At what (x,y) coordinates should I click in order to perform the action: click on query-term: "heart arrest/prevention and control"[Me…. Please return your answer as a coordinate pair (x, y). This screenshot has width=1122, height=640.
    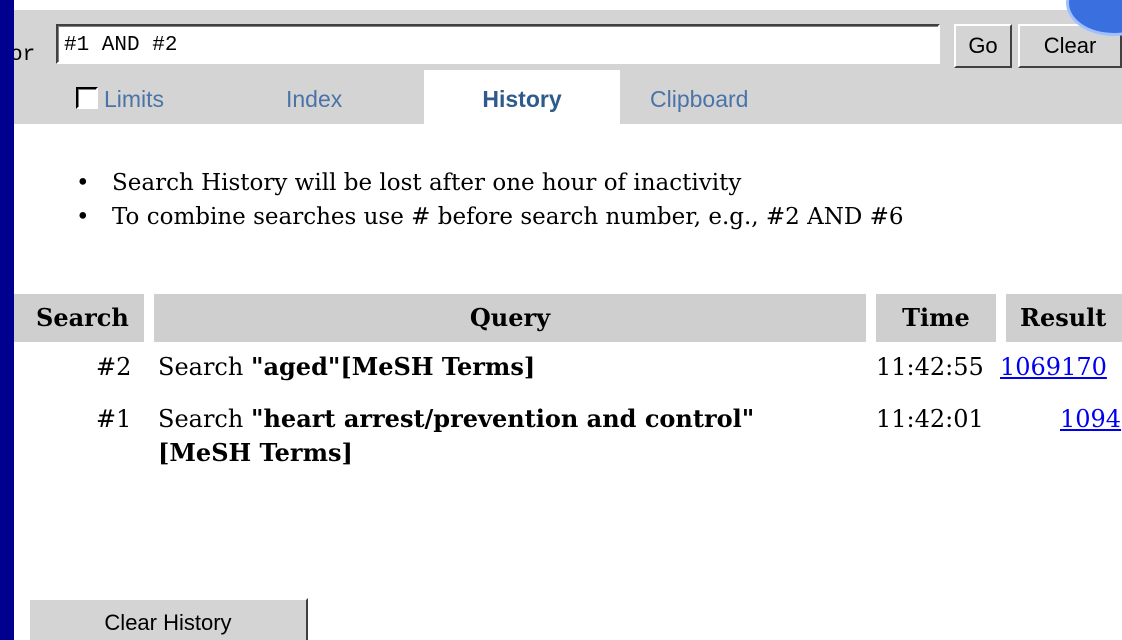
    Looking at the image, I should click on (456, 435).